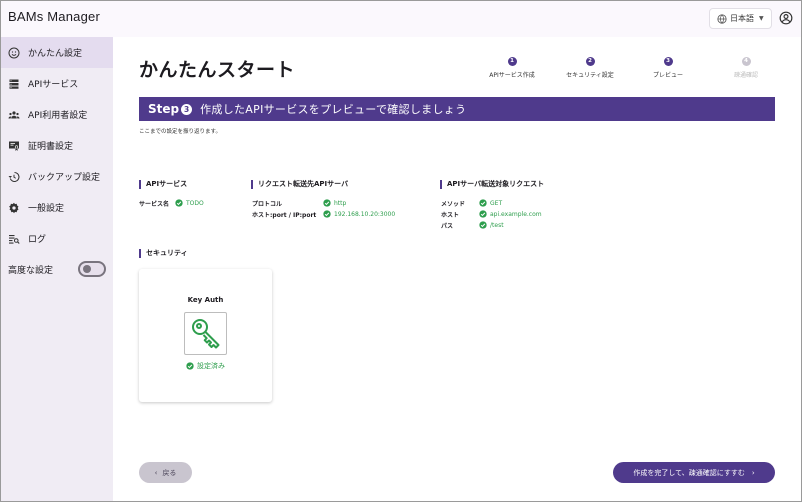 The image size is (802, 502). Describe the element at coordinates (667, 75) in the screenshot. I see `step-label: プレビュー` at that location.